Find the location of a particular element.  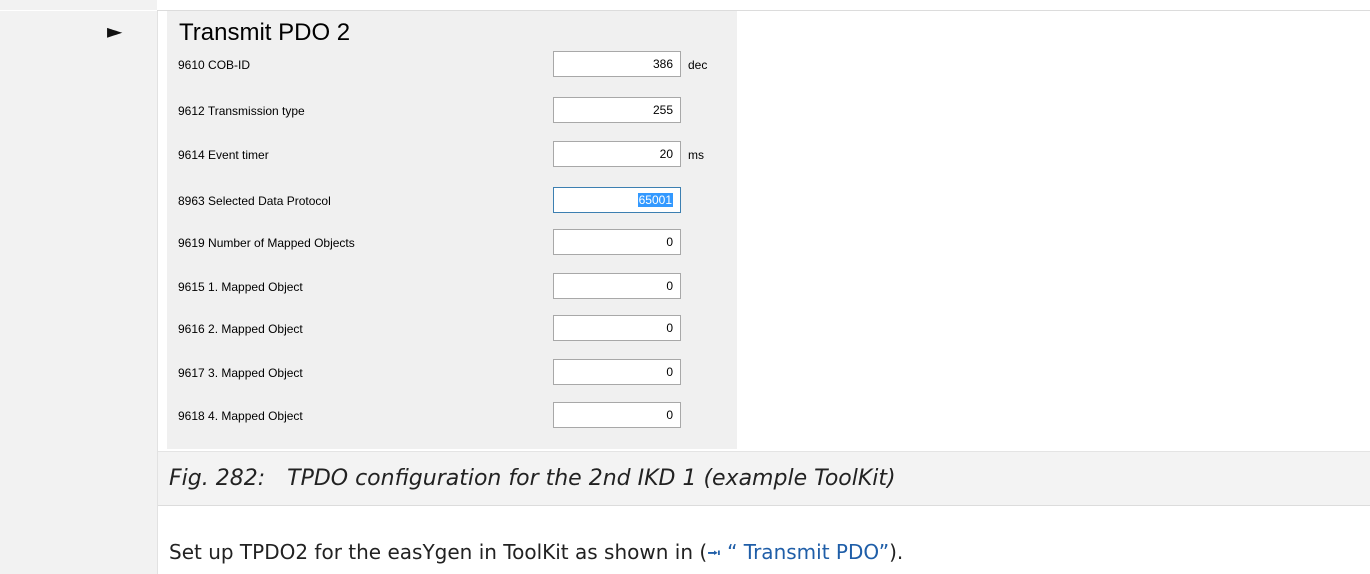

param-row-mapped-object-3: 9617 3. Mapped Object 0 is located at coordinates (452, 373).